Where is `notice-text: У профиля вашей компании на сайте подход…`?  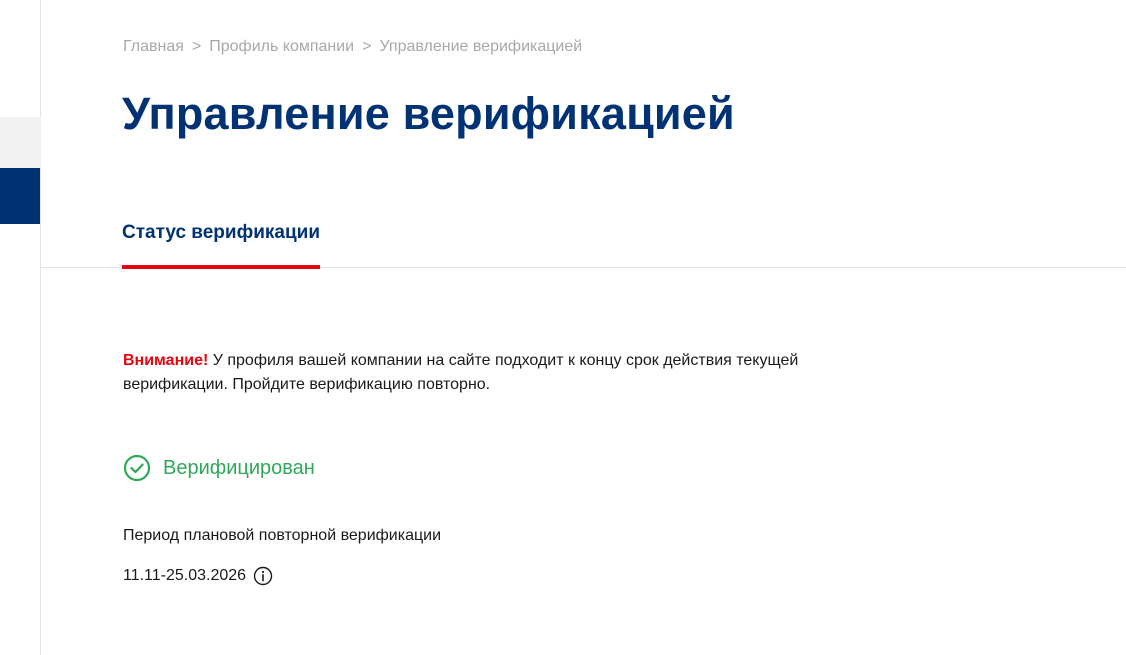
notice-text: У профиля вашей компании на сайте подход… is located at coordinates (461, 372).